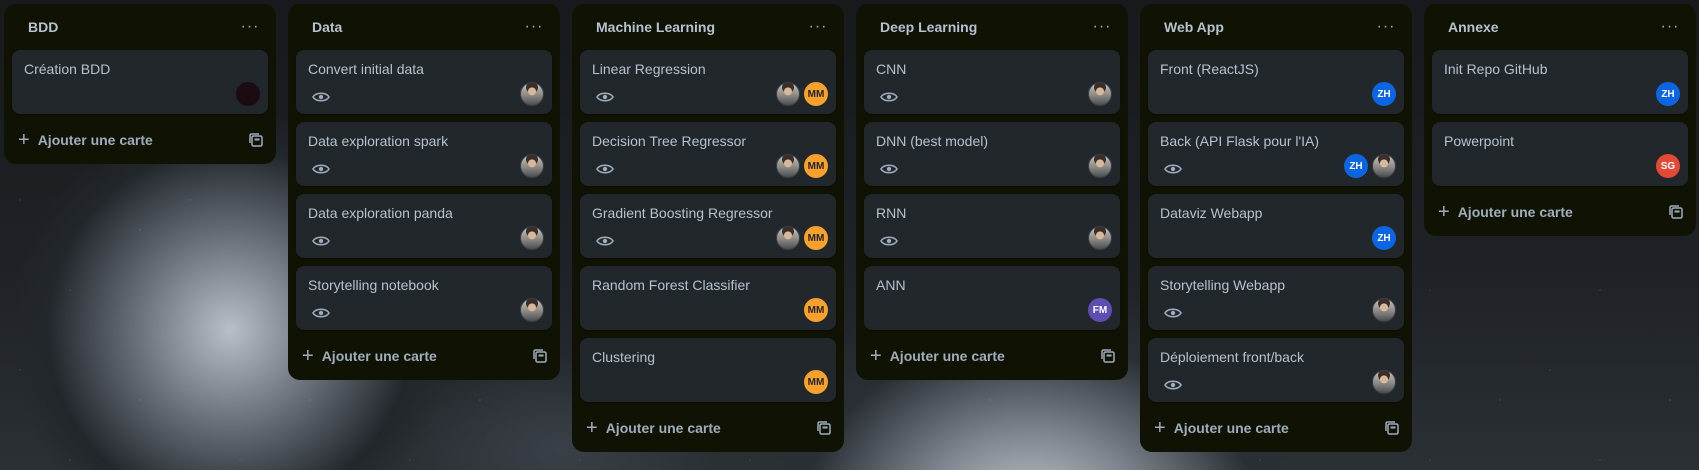  Describe the element at coordinates (992, 190) in the screenshot. I see `card-list: CNN DNN (best model) RNN ANN FM` at that location.